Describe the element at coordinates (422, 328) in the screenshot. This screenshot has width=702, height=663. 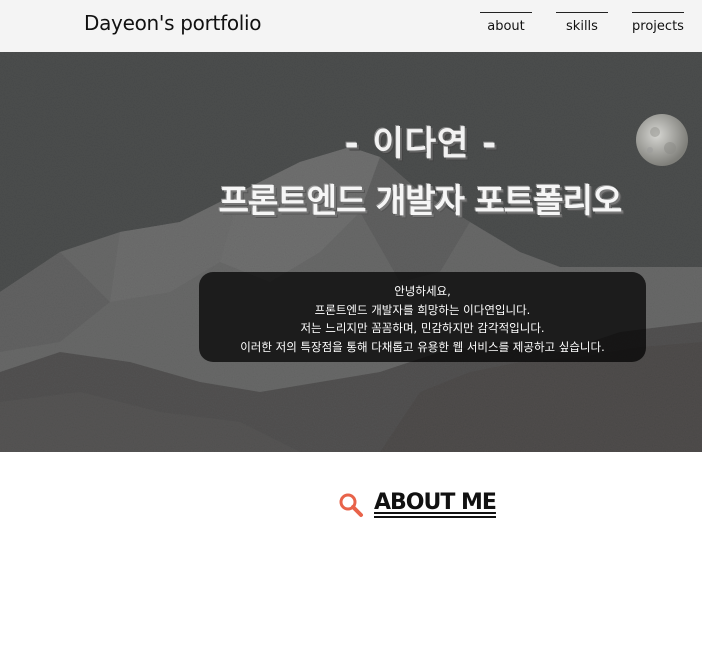
I see `intro-line: 저는 느리지만 꼼꼼하며, 민감하지만 감각적입니다.` at that location.